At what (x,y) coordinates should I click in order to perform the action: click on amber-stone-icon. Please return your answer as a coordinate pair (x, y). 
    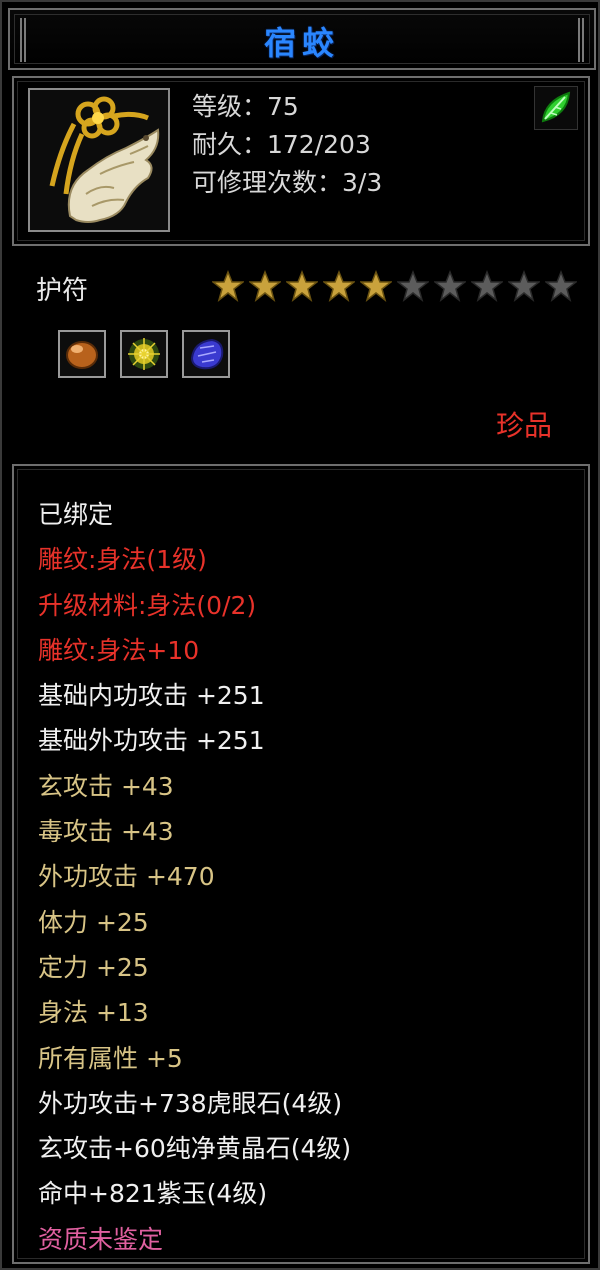
    Looking at the image, I should click on (82, 354).